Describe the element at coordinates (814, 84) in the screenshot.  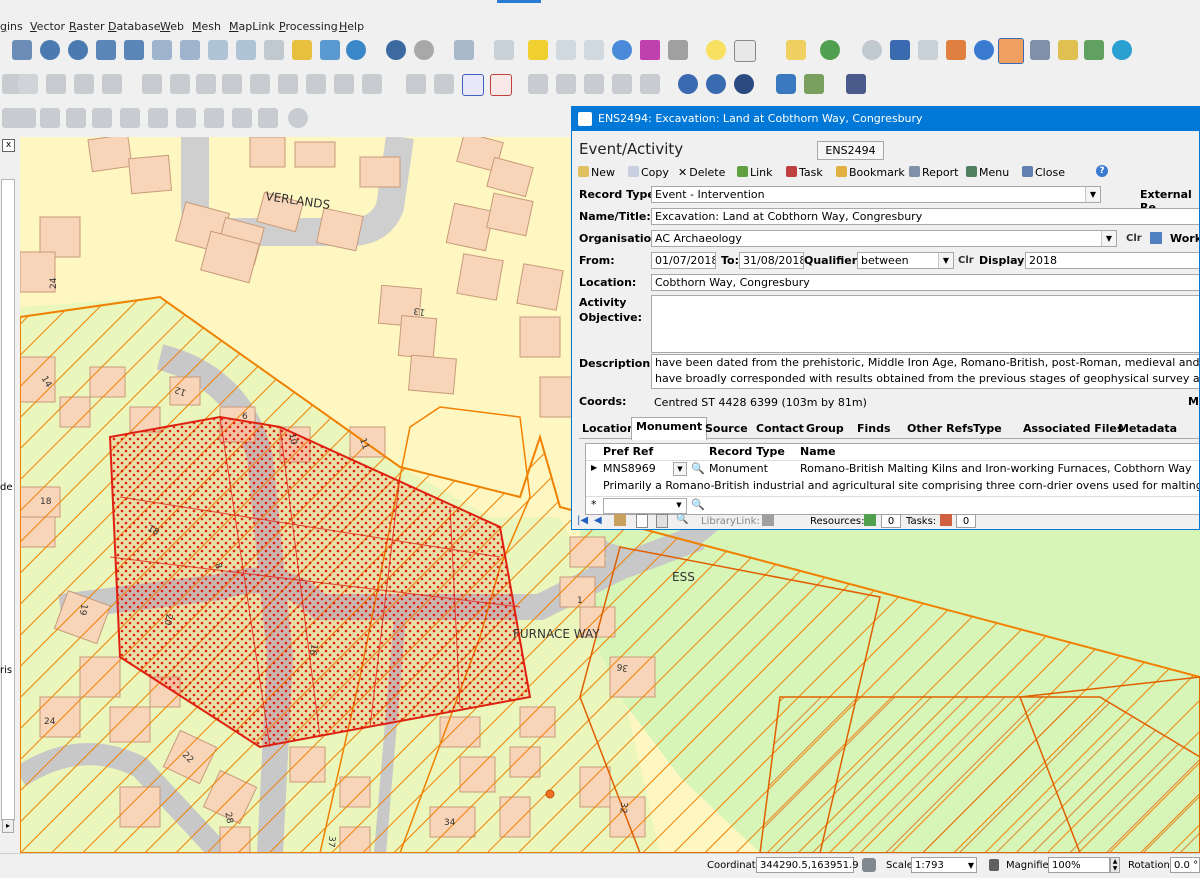
I see `zoom-map-icon` at that location.